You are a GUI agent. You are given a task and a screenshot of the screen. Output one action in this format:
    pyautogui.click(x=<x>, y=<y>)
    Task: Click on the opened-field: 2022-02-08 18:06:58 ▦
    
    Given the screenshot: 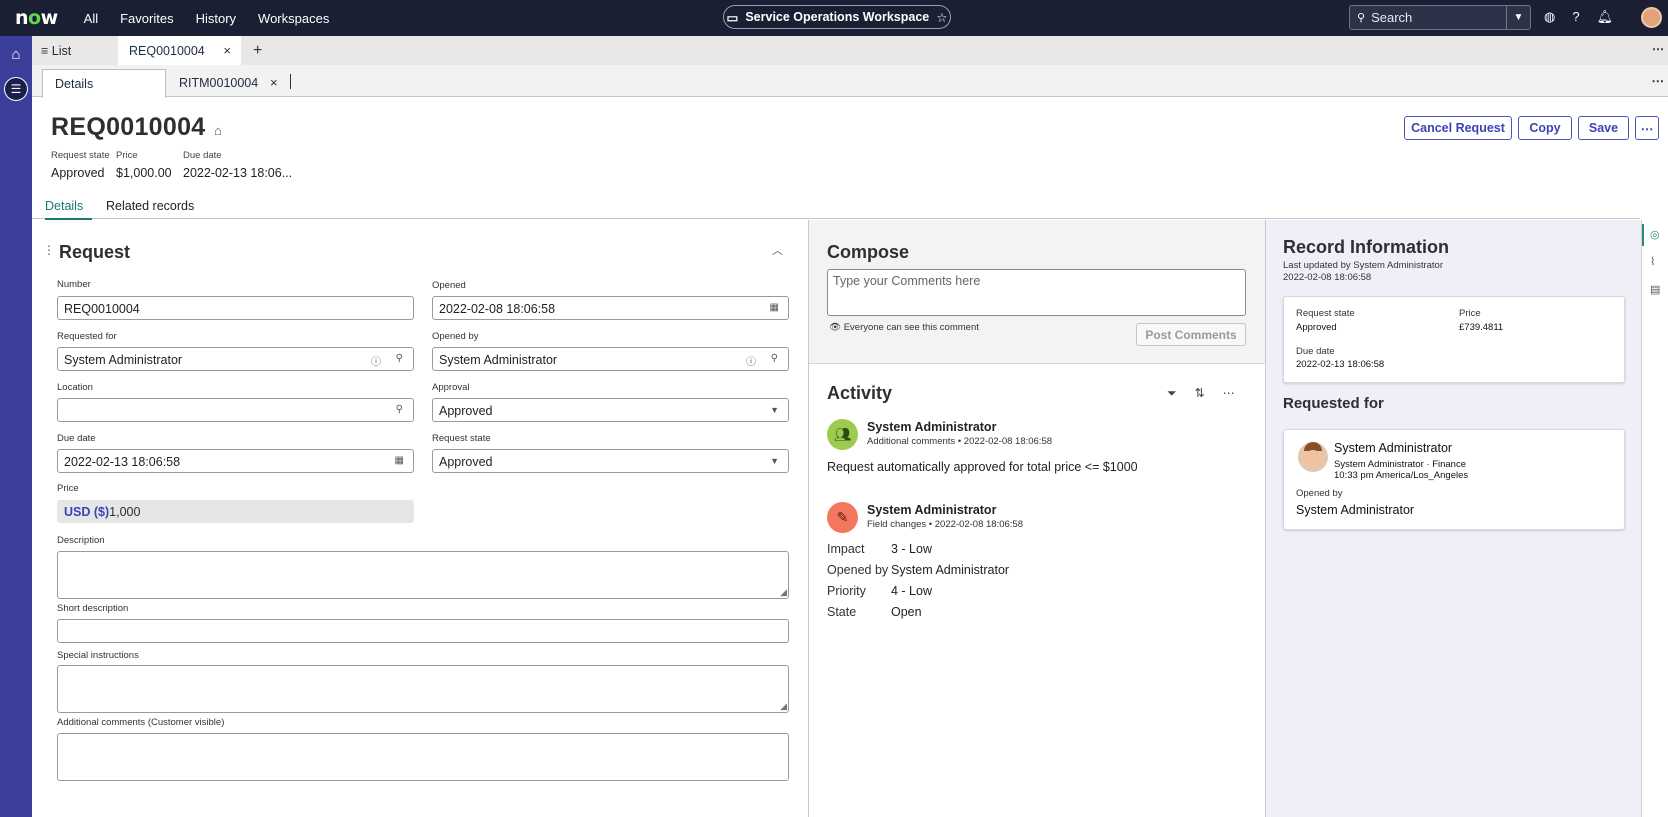 What is the action you would take?
    pyautogui.click(x=610, y=308)
    